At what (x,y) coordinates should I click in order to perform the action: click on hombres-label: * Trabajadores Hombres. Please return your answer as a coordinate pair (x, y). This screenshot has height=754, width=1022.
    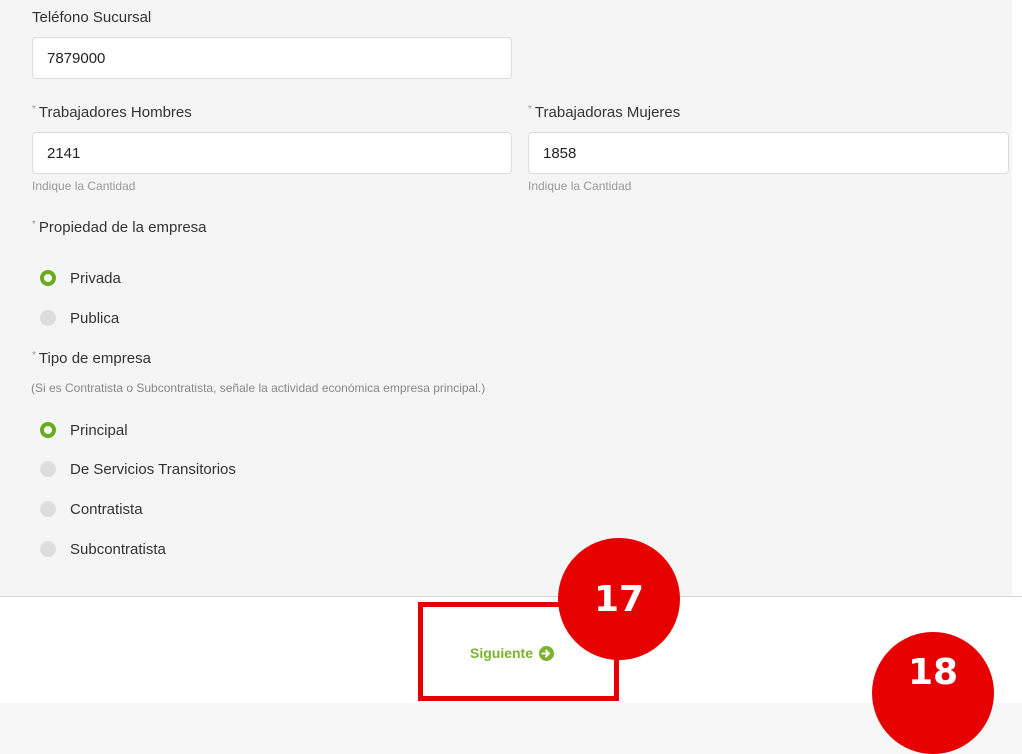
    Looking at the image, I should click on (112, 112).